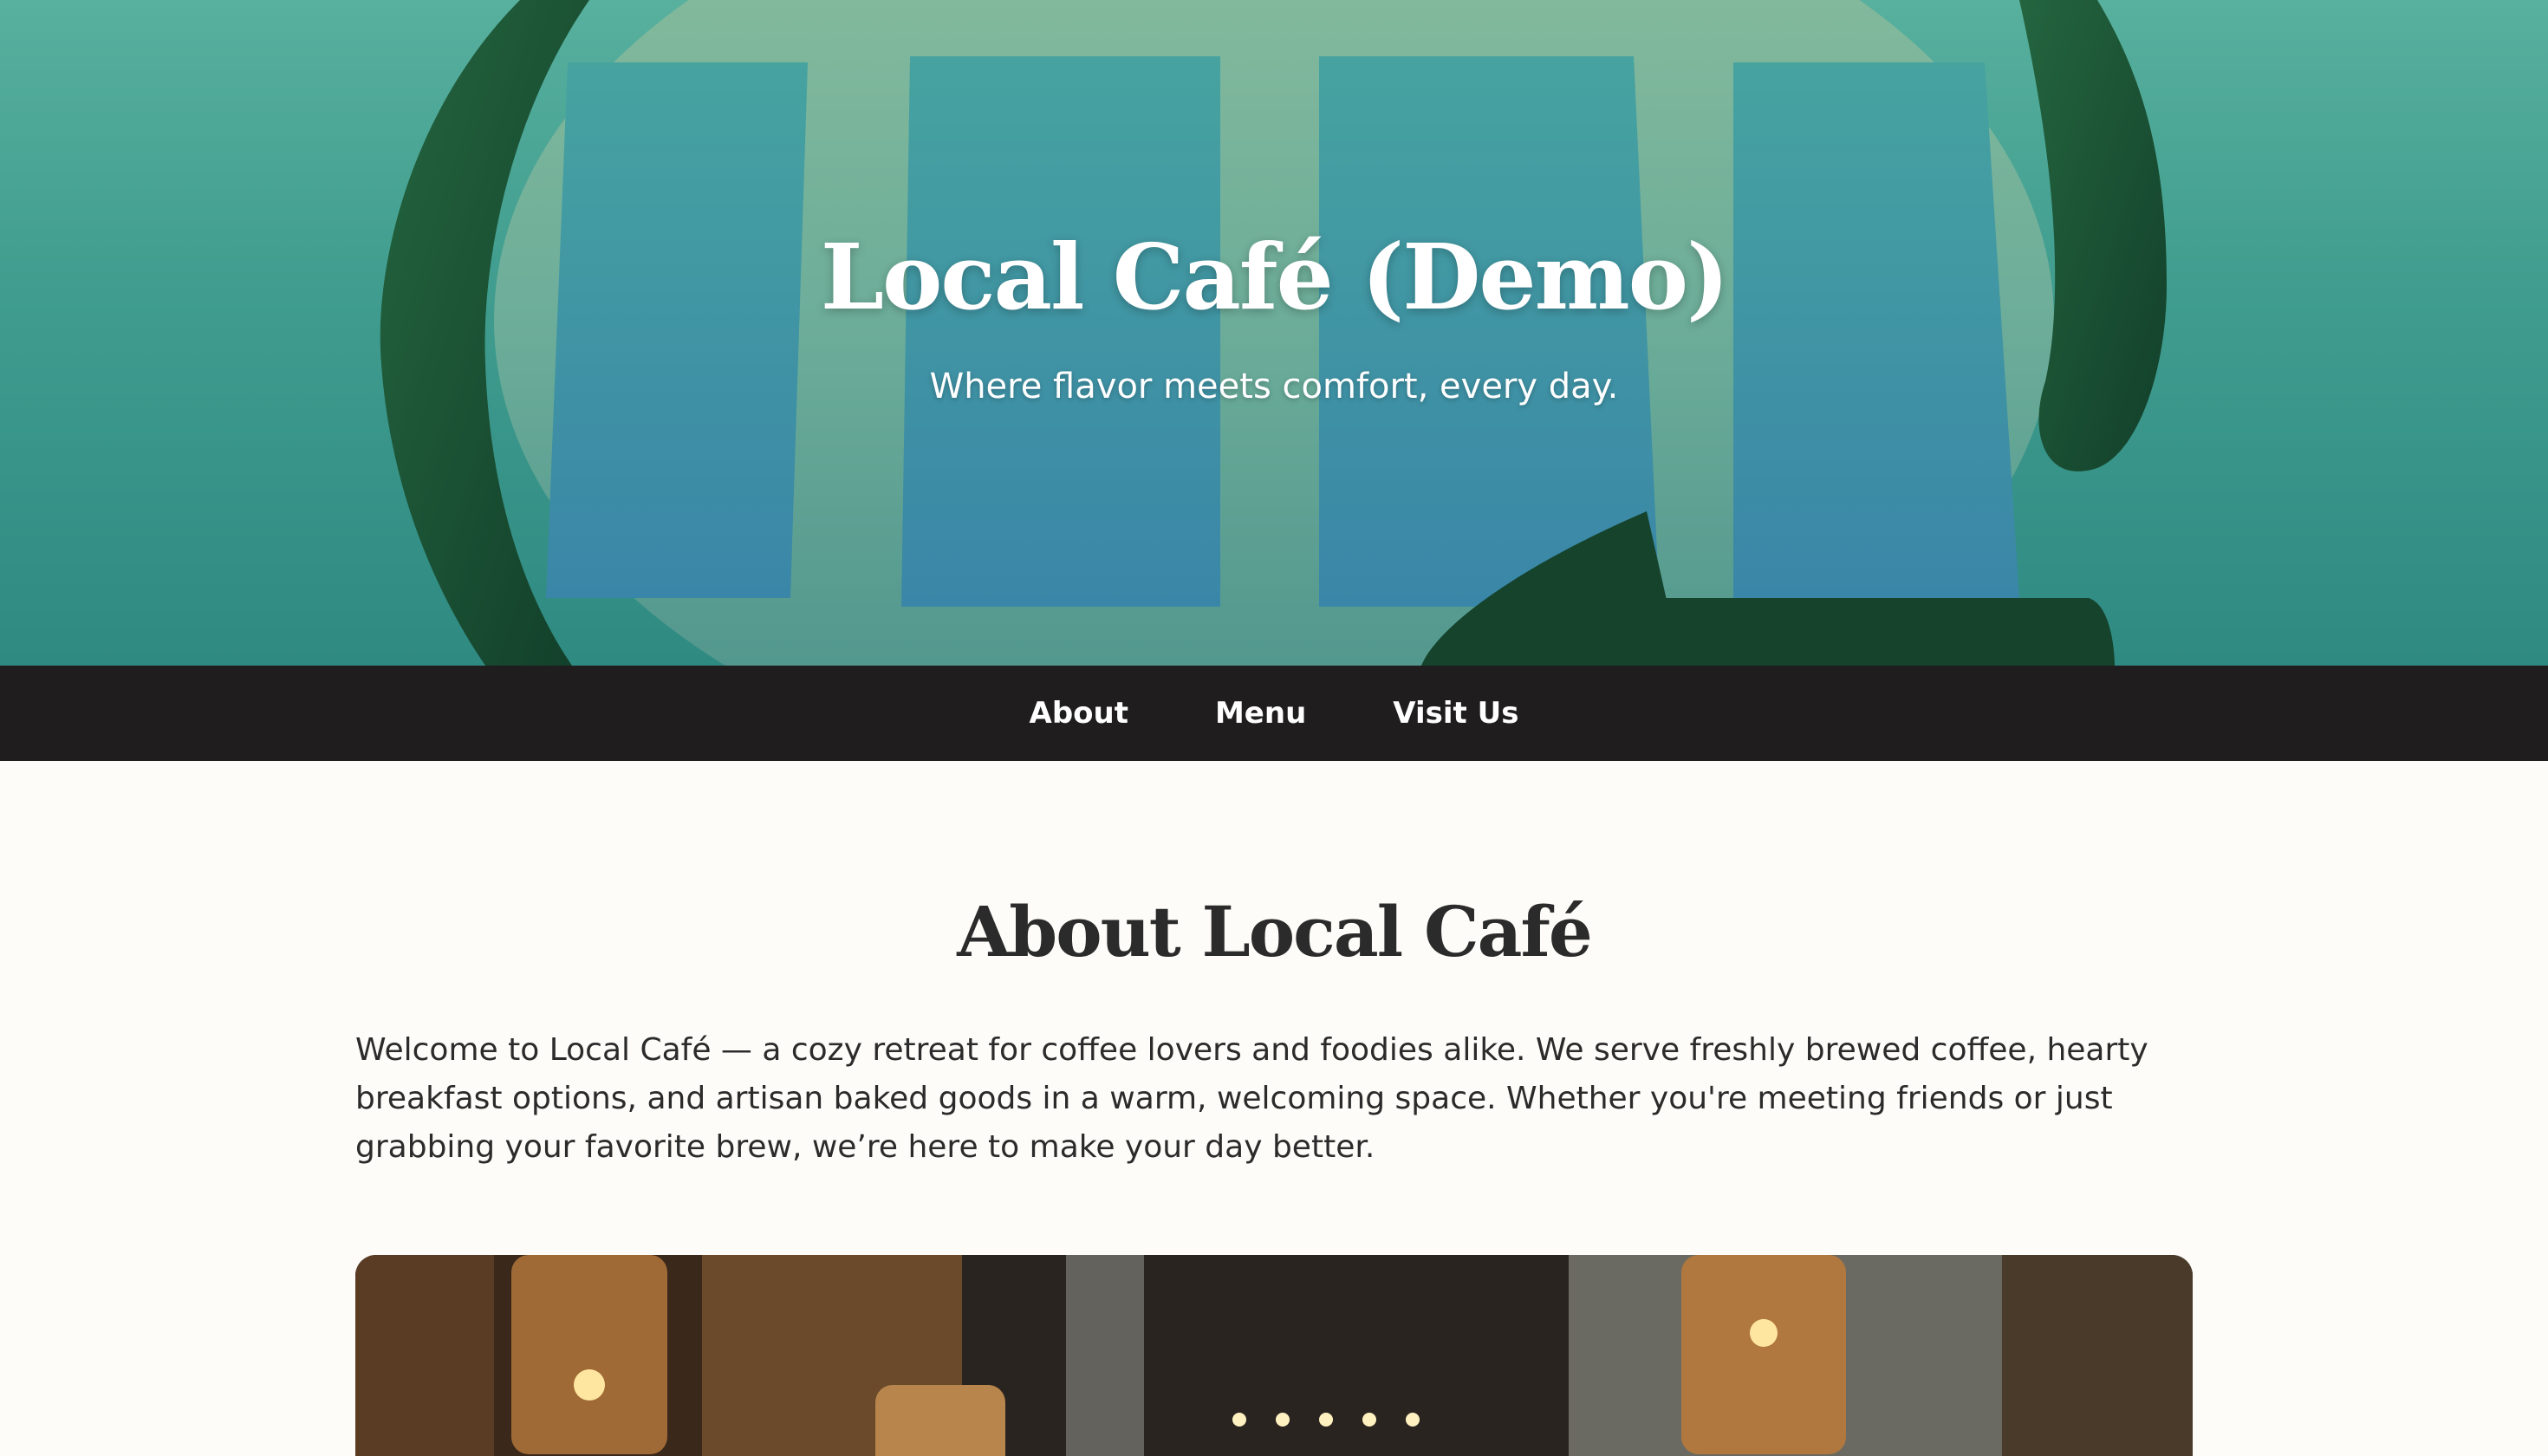  What do you see at coordinates (1079, 713) in the screenshot?
I see `nav-link-about: About` at bounding box center [1079, 713].